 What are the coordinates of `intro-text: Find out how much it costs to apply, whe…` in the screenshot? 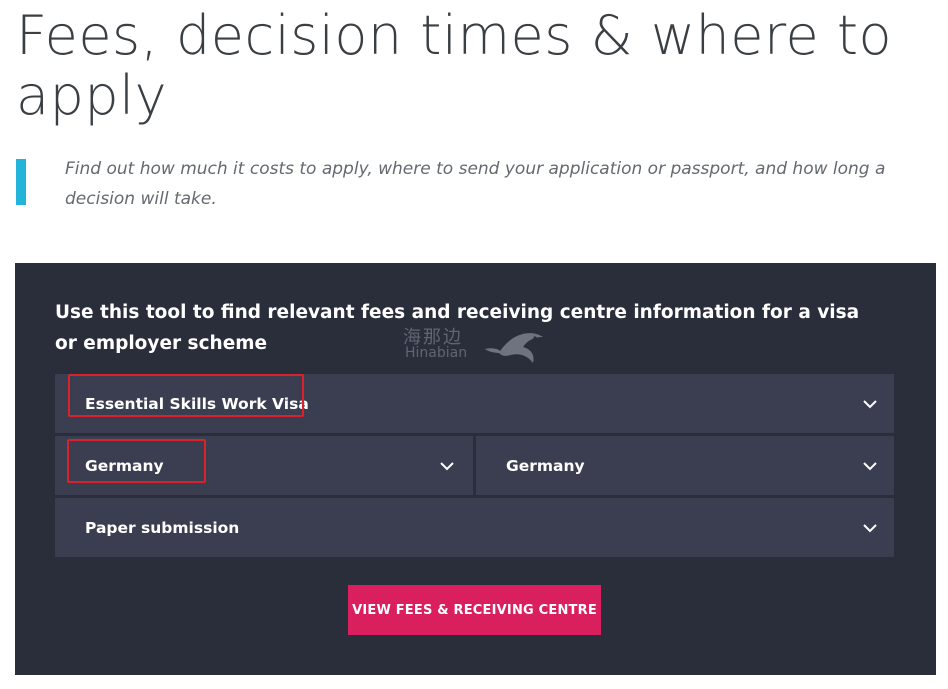 It's located at (475, 184).